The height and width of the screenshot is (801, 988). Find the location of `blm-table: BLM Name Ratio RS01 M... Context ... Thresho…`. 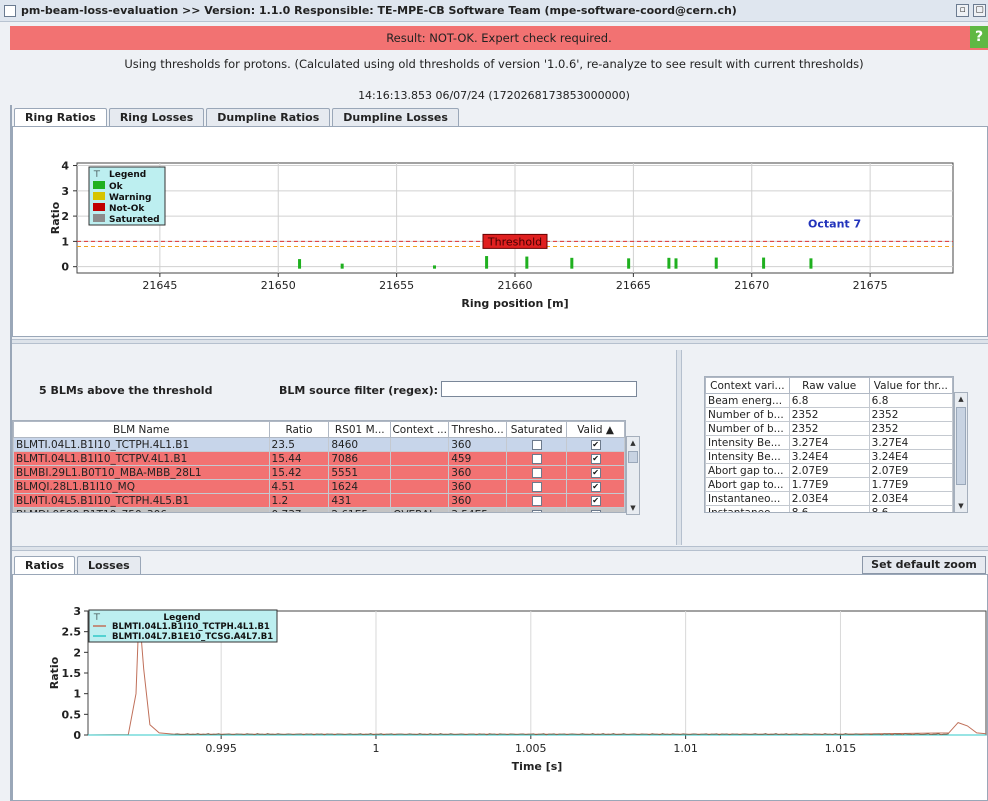

blm-table: BLM Name Ratio RS01 M... Context ... Thresho… is located at coordinates (319, 466).